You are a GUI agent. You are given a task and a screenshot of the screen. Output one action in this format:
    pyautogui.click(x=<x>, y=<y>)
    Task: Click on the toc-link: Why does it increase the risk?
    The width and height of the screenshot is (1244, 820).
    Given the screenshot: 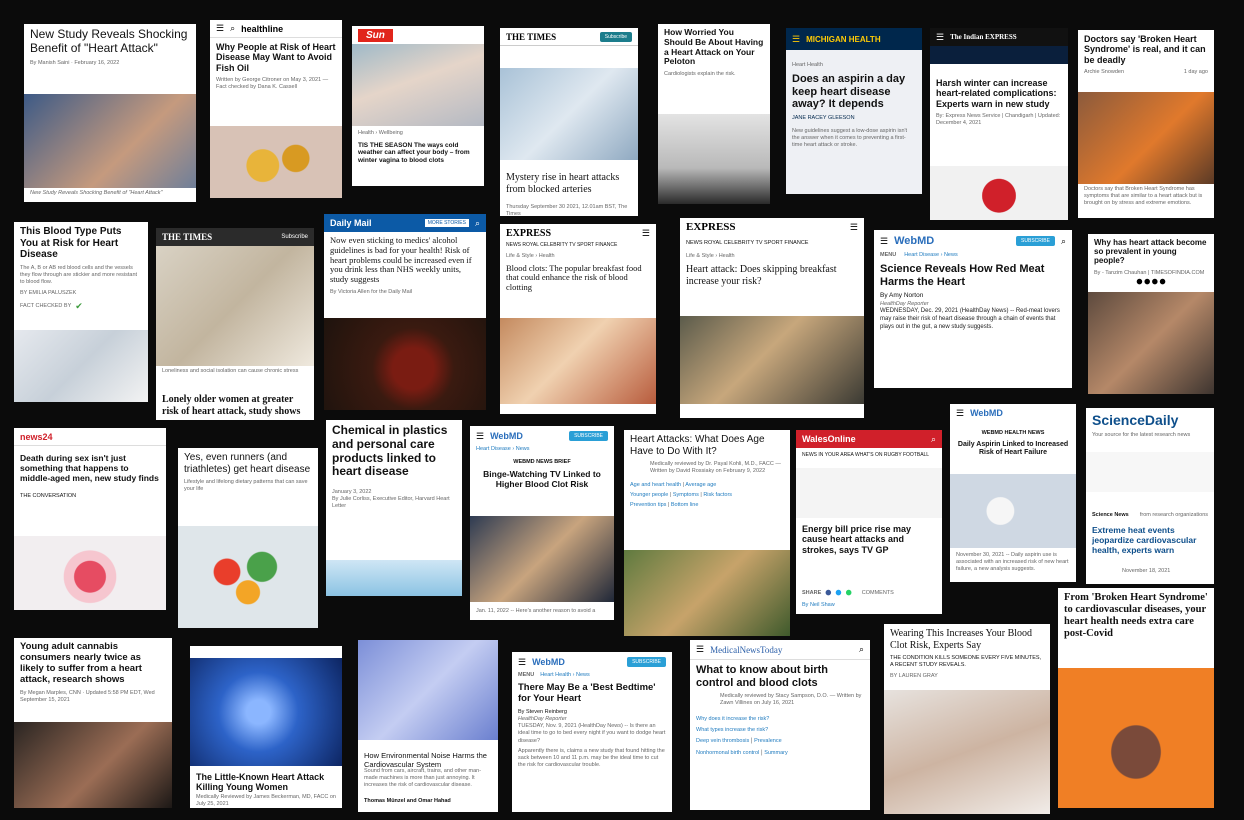 What is the action you would take?
    pyautogui.click(x=732, y=719)
    